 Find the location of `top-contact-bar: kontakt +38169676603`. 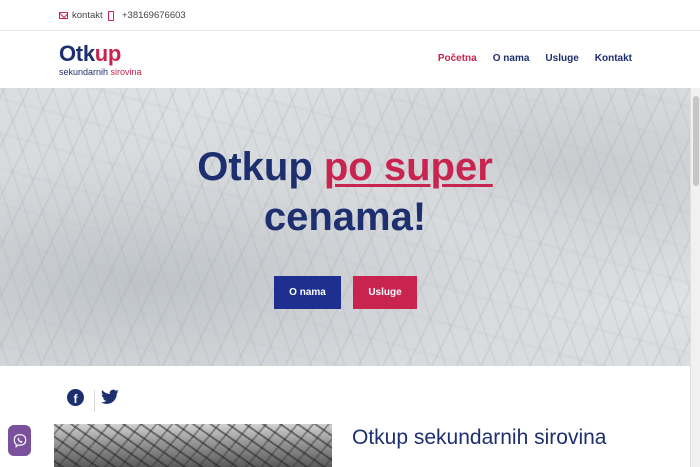

top-contact-bar: kontakt +38169676603 is located at coordinates (350, 15).